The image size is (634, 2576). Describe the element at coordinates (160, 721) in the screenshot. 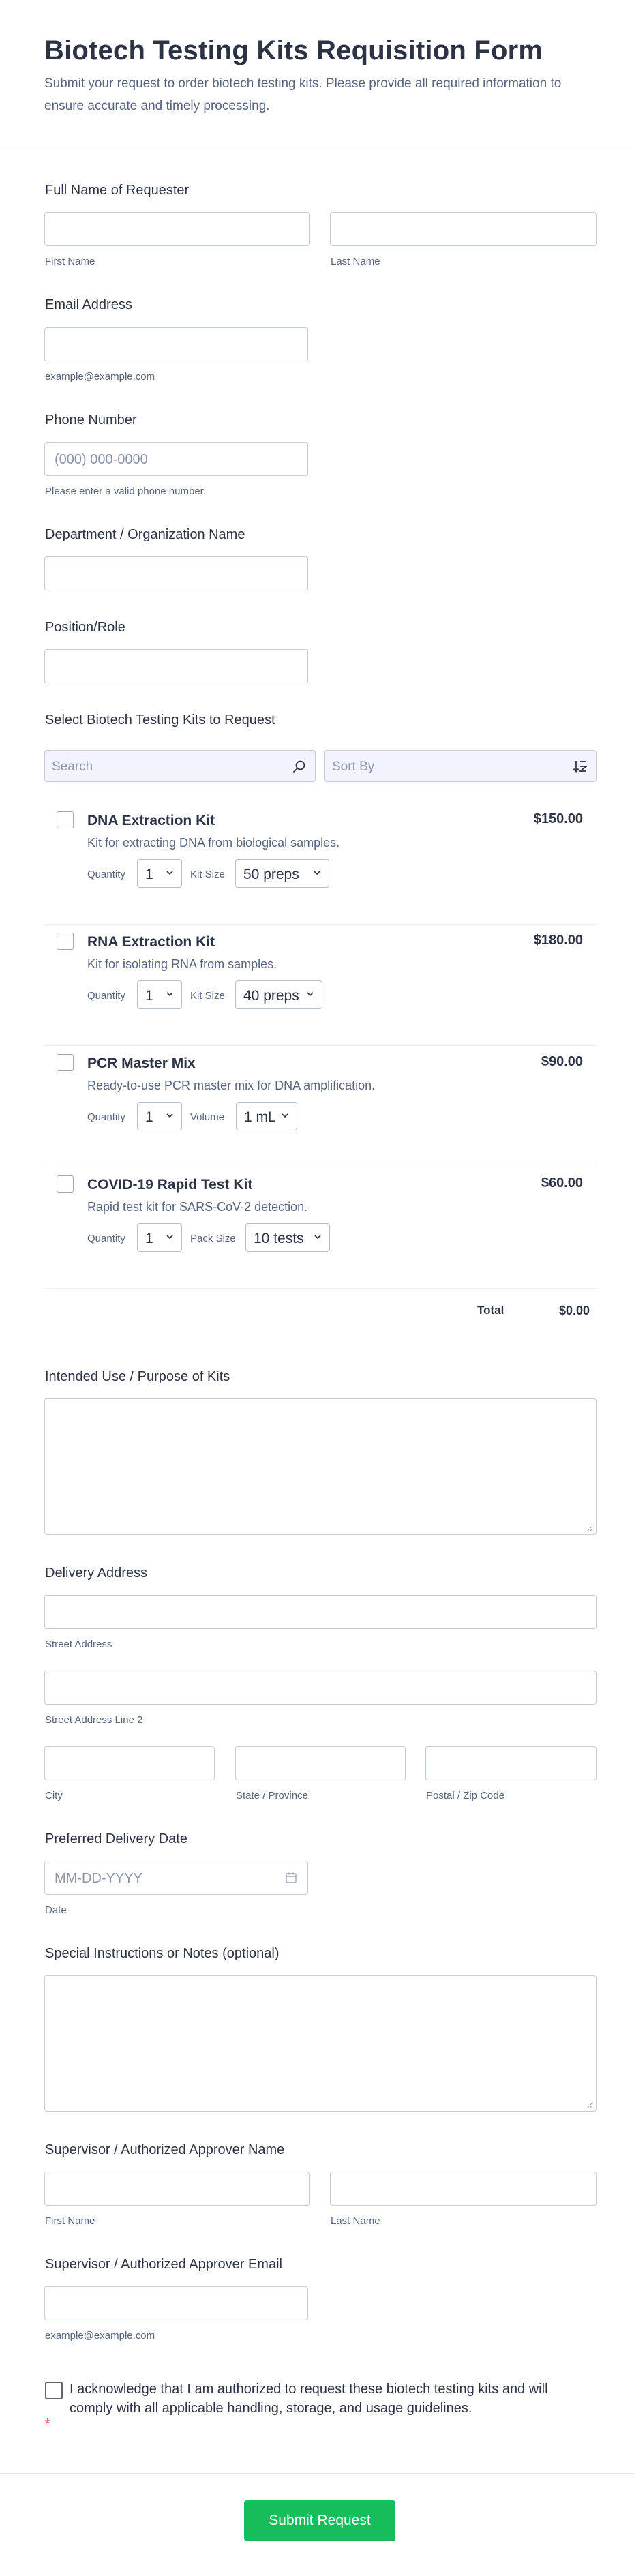

I see `kits-label: Select Biotech Testing Kits to Request` at that location.